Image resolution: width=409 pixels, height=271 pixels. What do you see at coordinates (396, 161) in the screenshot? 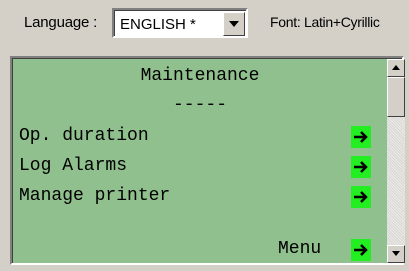
I see `vertical-scrollbar` at bounding box center [396, 161].